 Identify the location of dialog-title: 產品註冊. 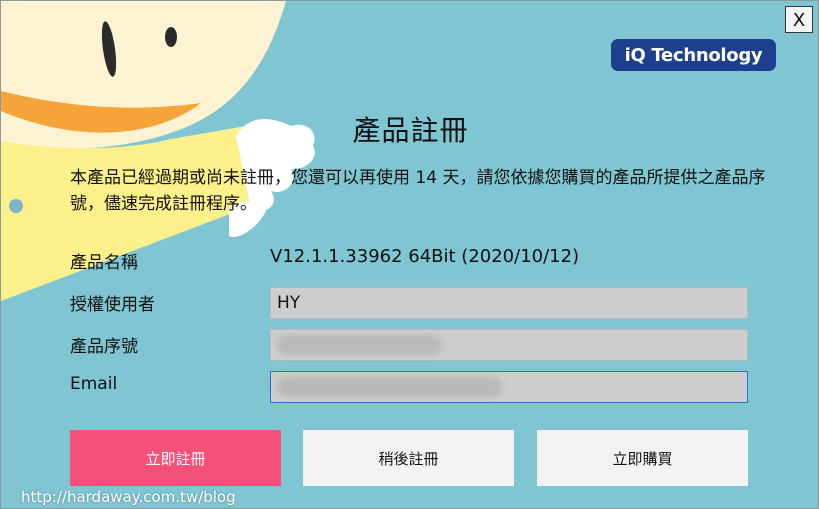
(410, 130).